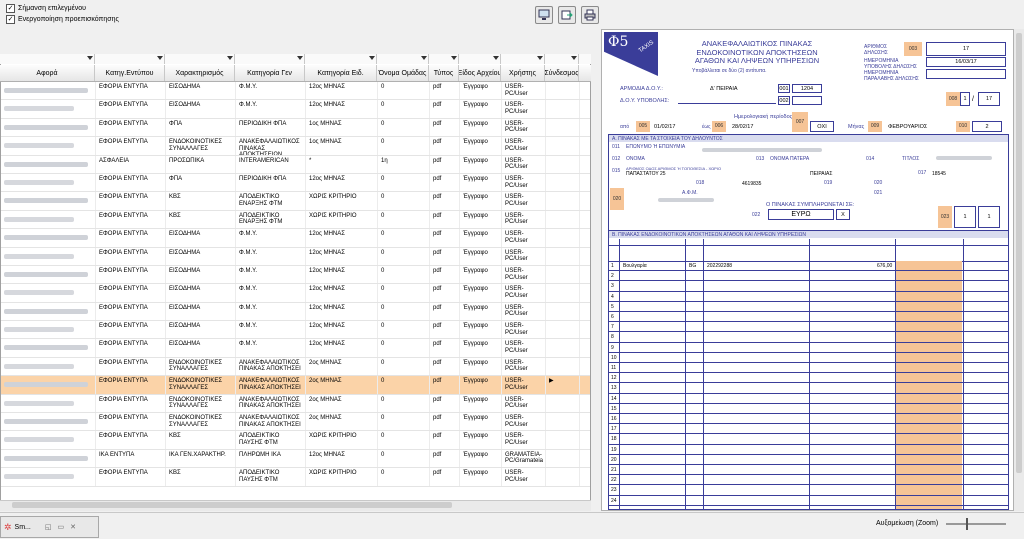  I want to click on column-header: Σύνδεσμος, so click(562, 73).